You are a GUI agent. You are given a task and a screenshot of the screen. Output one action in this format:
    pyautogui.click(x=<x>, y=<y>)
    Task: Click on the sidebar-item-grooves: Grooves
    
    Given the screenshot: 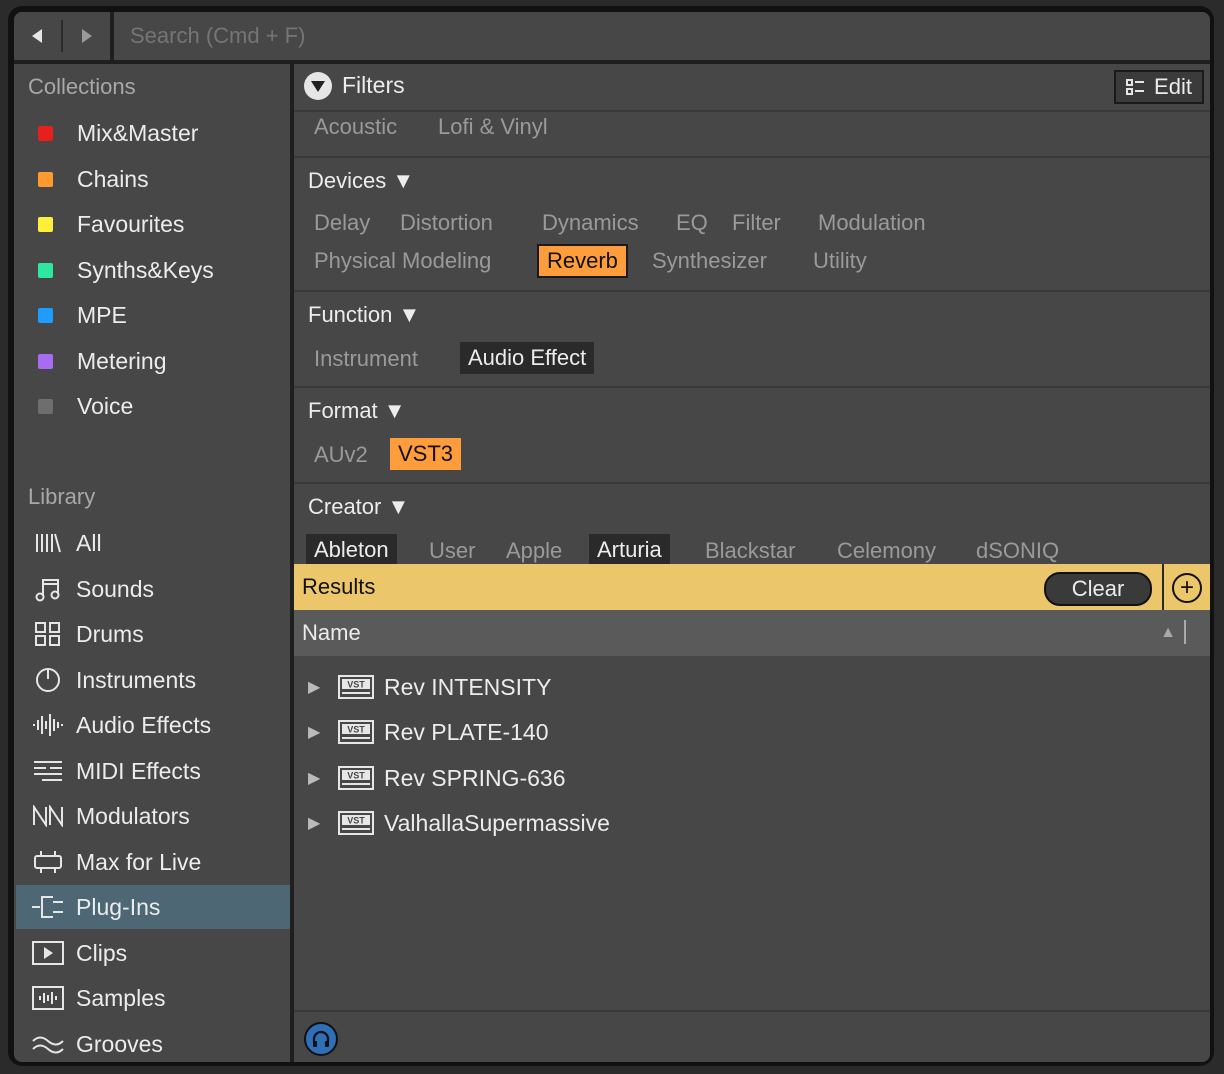 What is the action you would take?
    pyautogui.click(x=153, y=1042)
    